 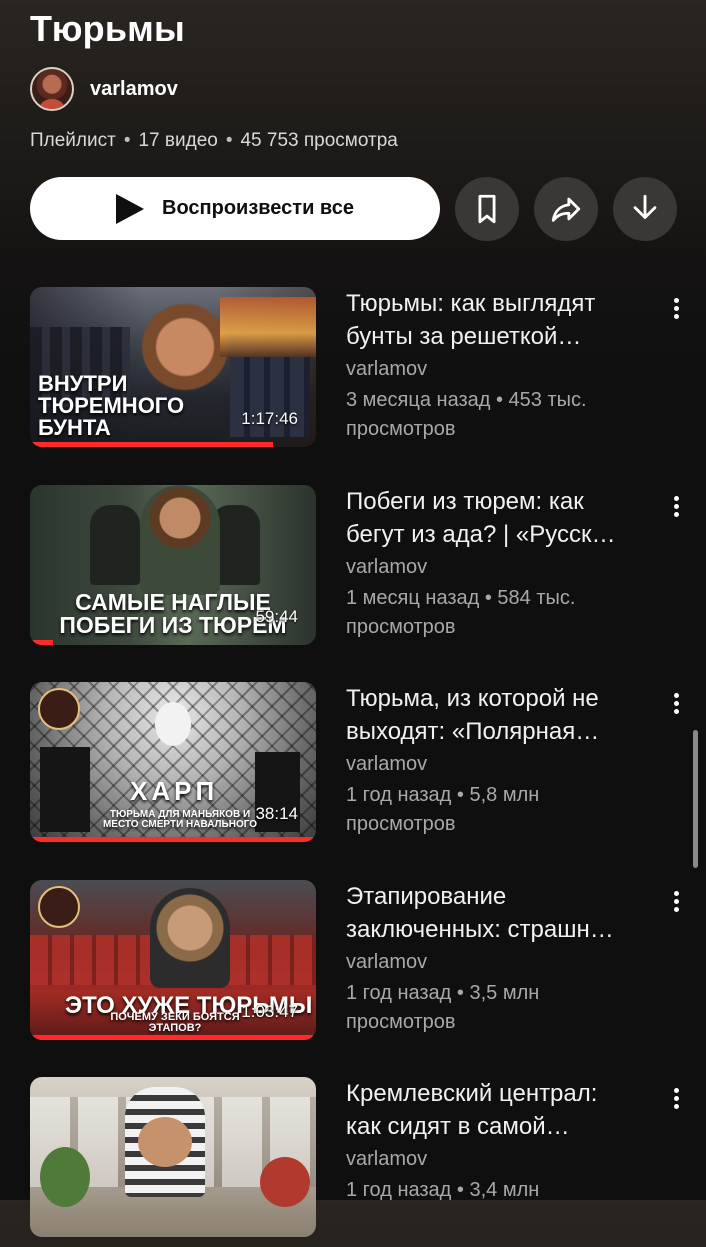 What do you see at coordinates (134, 89) in the screenshot?
I see `channel-name: varlamov` at bounding box center [134, 89].